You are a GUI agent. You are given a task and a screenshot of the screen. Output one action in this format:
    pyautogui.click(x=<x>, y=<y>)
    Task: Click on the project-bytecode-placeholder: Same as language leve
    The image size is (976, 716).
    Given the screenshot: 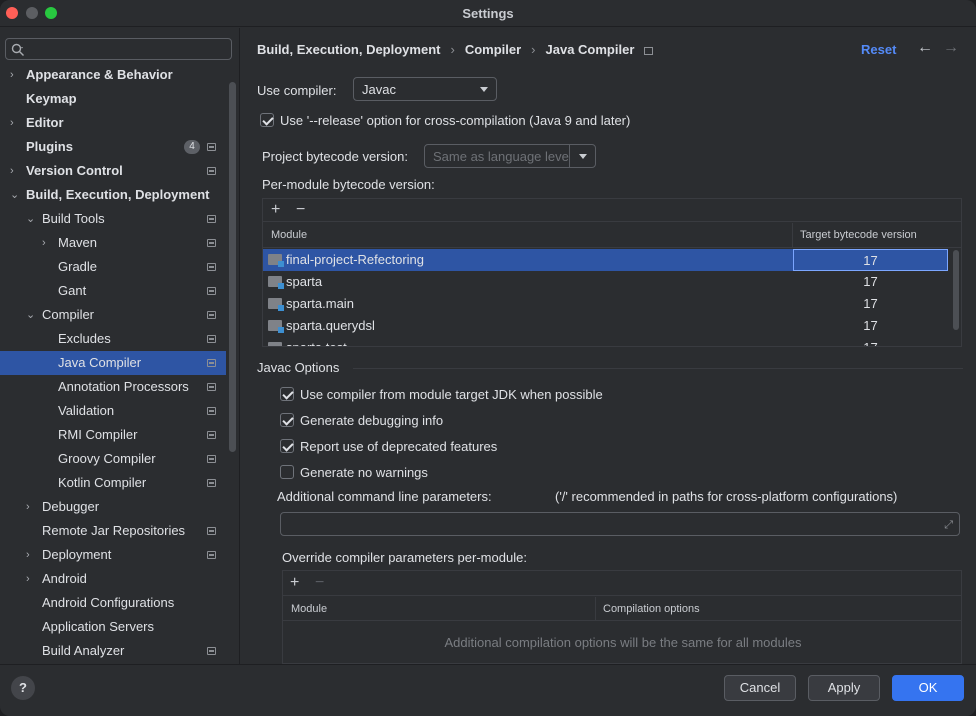 What is the action you would take?
    pyautogui.click(x=501, y=156)
    